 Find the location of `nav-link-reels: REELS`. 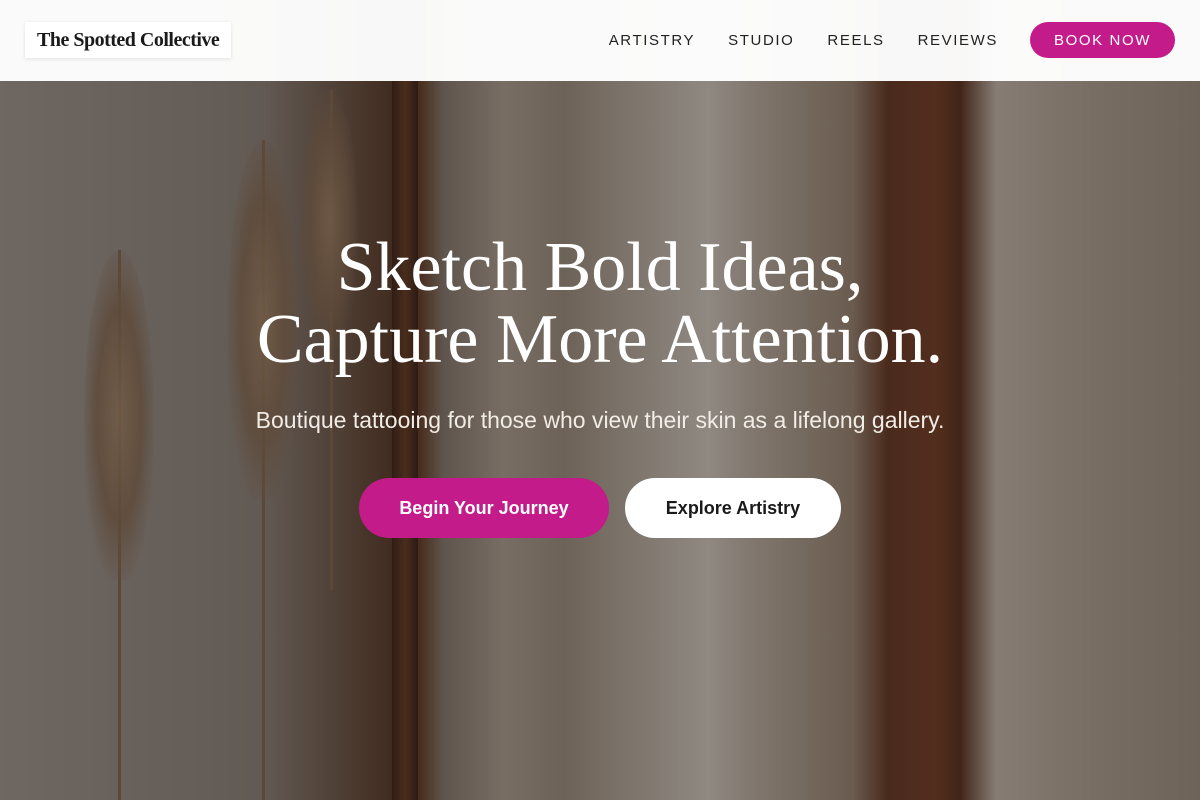

nav-link-reels: REELS is located at coordinates (855, 40).